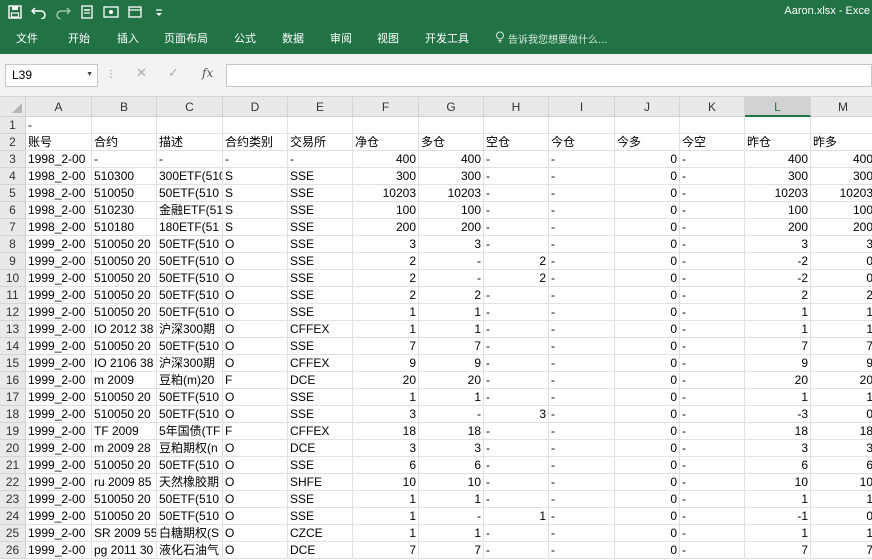  I want to click on cell-D8: O, so click(255, 244).